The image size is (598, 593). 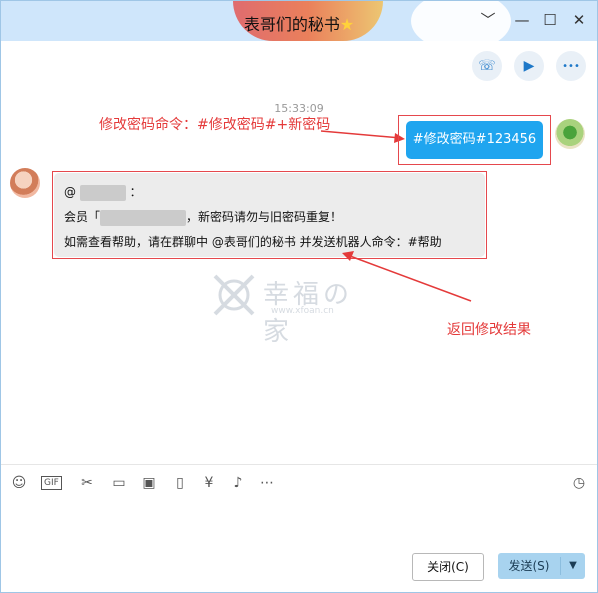 What do you see at coordinates (149, 483) in the screenshot?
I see `image-icon: ▣` at bounding box center [149, 483].